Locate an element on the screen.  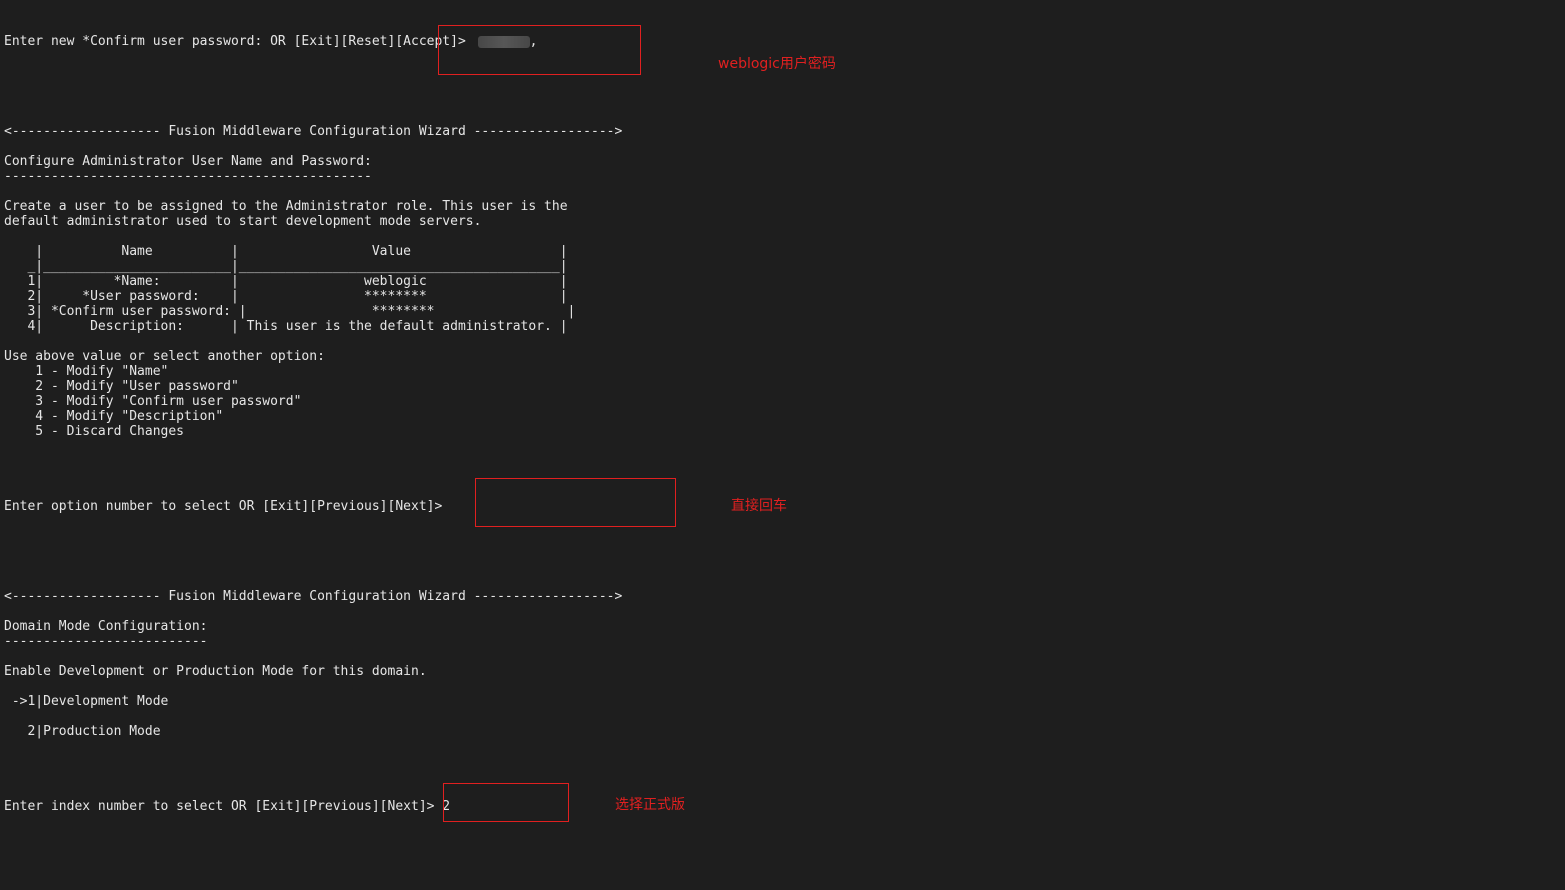
table-row: 1| *Name: | weblogic | is located at coordinates (286, 281).